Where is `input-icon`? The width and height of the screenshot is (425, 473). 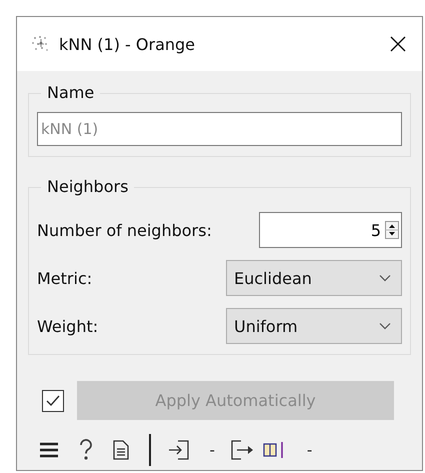 input-icon is located at coordinates (179, 450).